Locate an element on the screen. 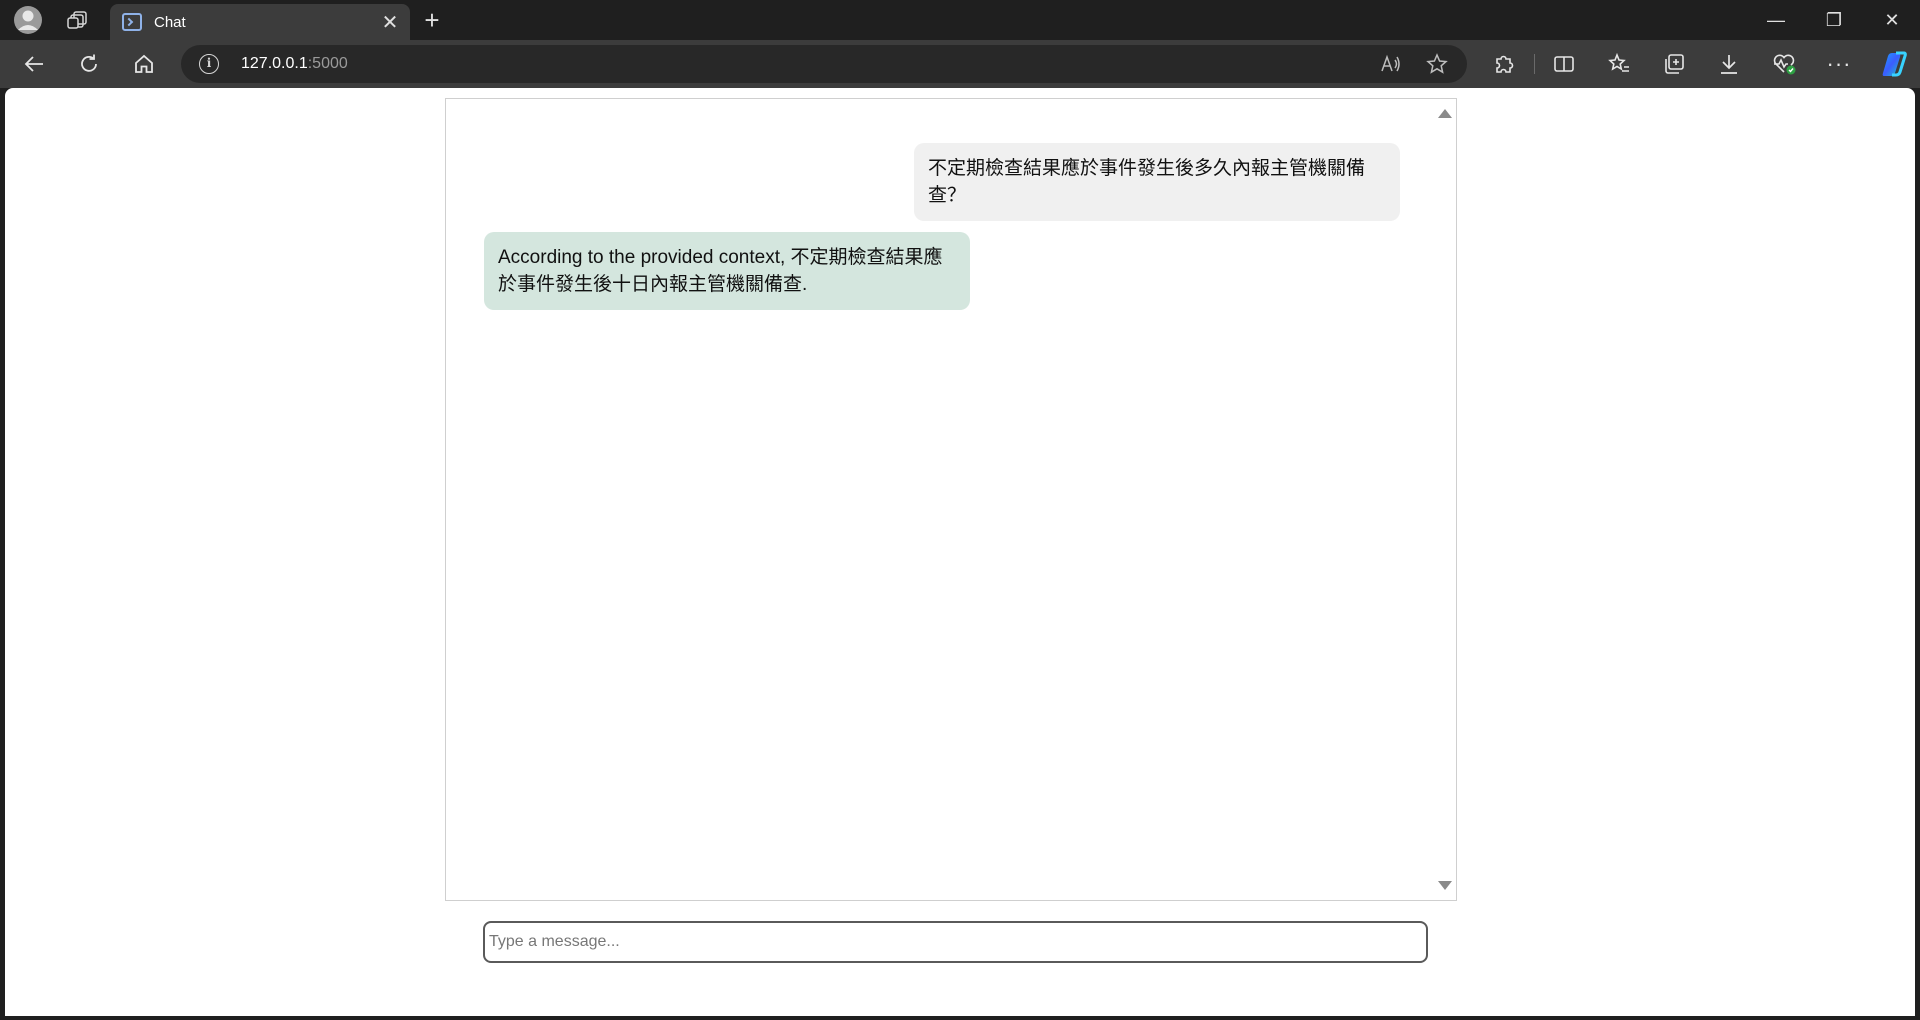 This screenshot has width=1920, height=1020. browser-title-bar: Chat ✕ + — ❐ ✕ is located at coordinates (960, 20).